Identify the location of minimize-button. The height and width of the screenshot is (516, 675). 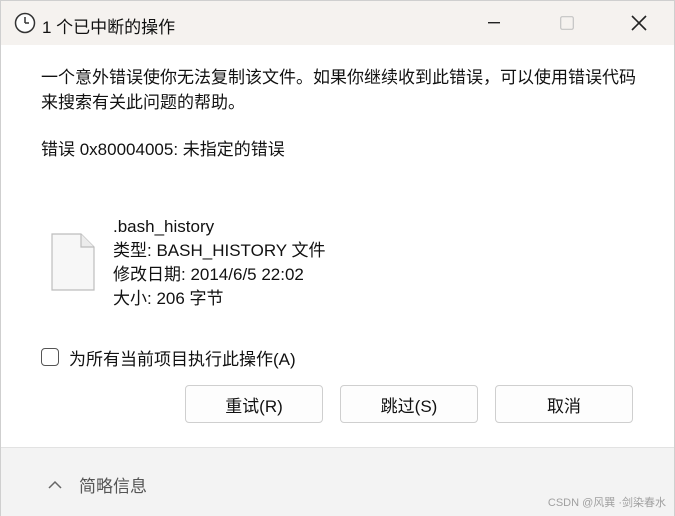
(494, 23).